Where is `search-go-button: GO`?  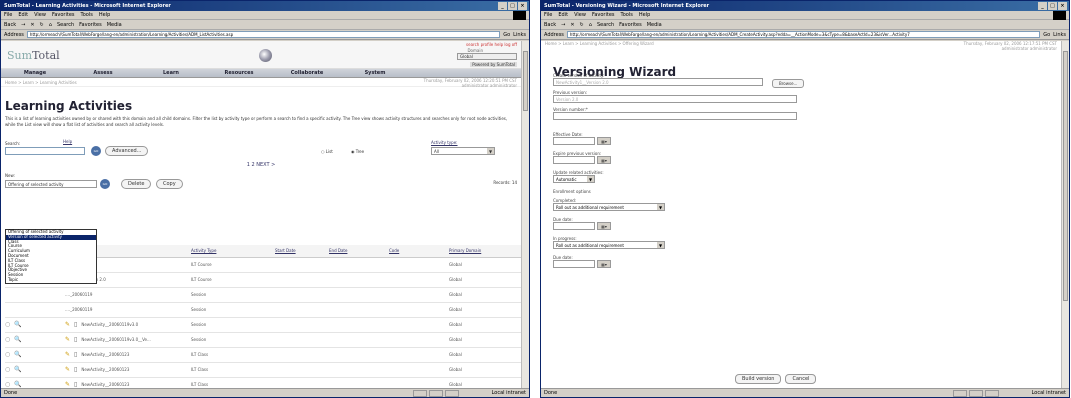 search-go-button: GO is located at coordinates (96, 151).